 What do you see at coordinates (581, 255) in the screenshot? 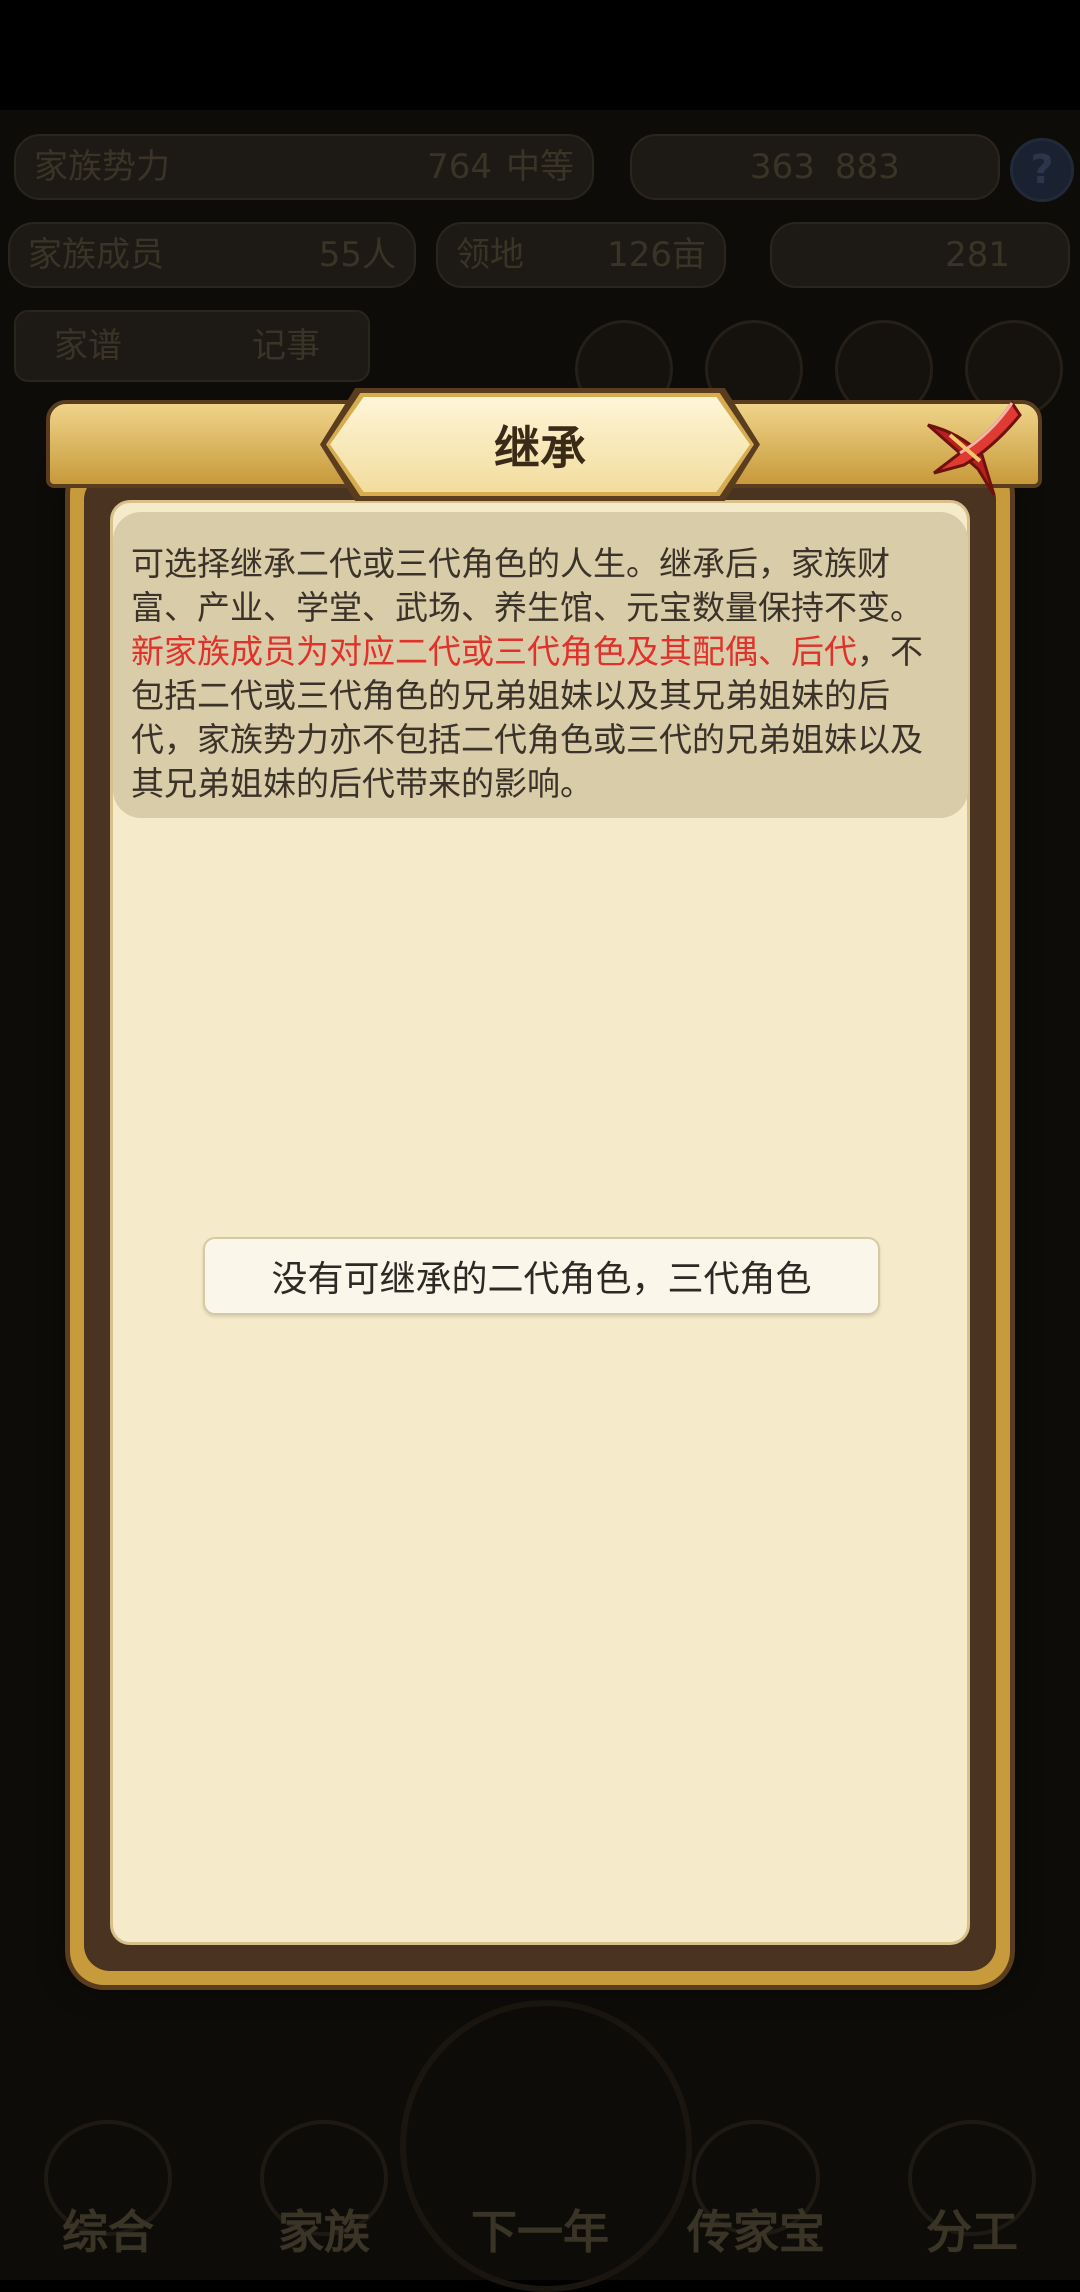
I see `land-bar: 领地 126亩` at bounding box center [581, 255].